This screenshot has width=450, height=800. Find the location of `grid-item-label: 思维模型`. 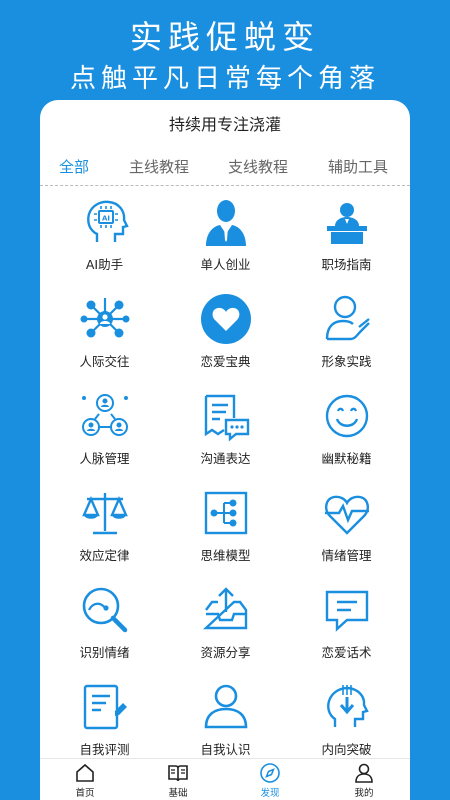

grid-item-label: 思维模型 is located at coordinates (225, 555).